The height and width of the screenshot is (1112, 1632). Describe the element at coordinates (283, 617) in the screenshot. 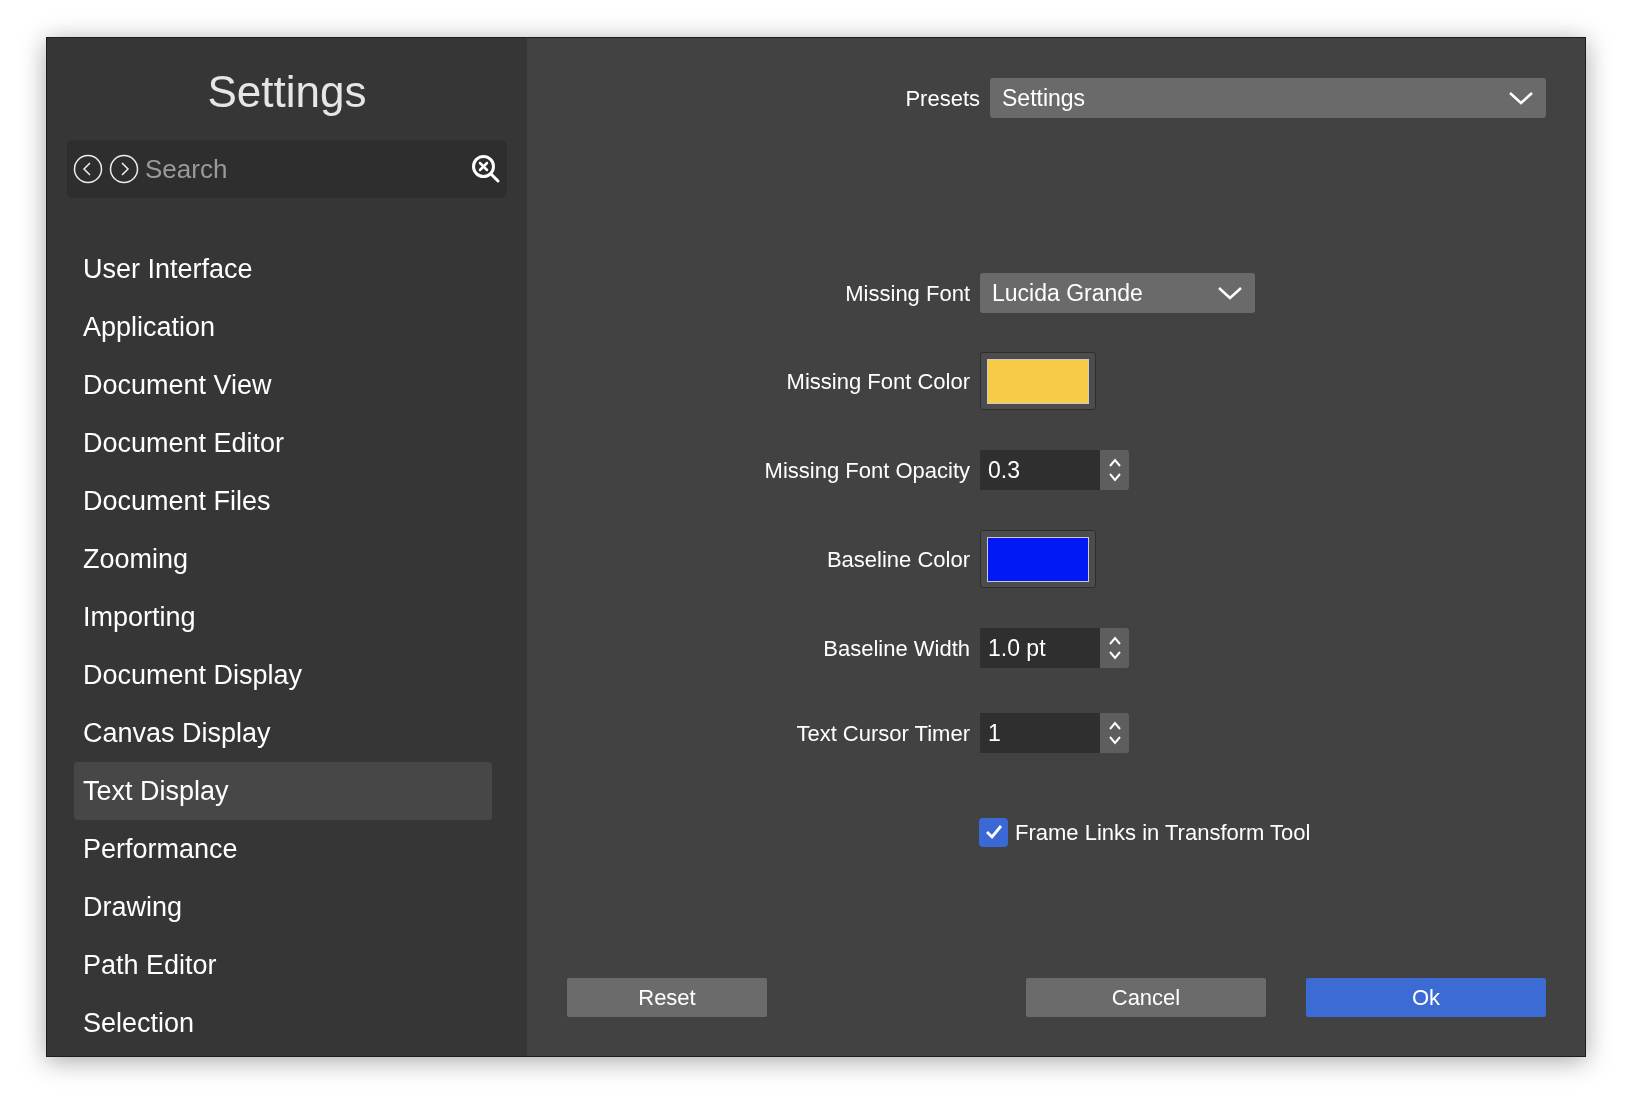

I see `sidebar-item: Importing` at that location.